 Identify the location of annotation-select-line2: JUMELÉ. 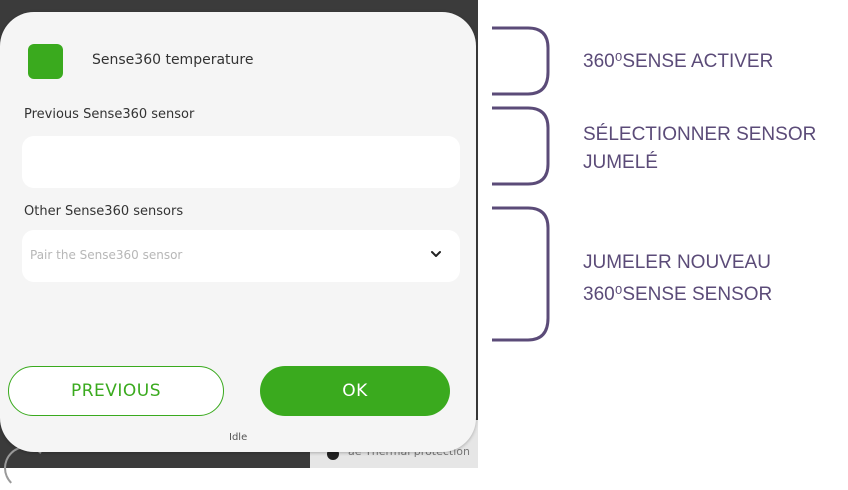
(620, 162).